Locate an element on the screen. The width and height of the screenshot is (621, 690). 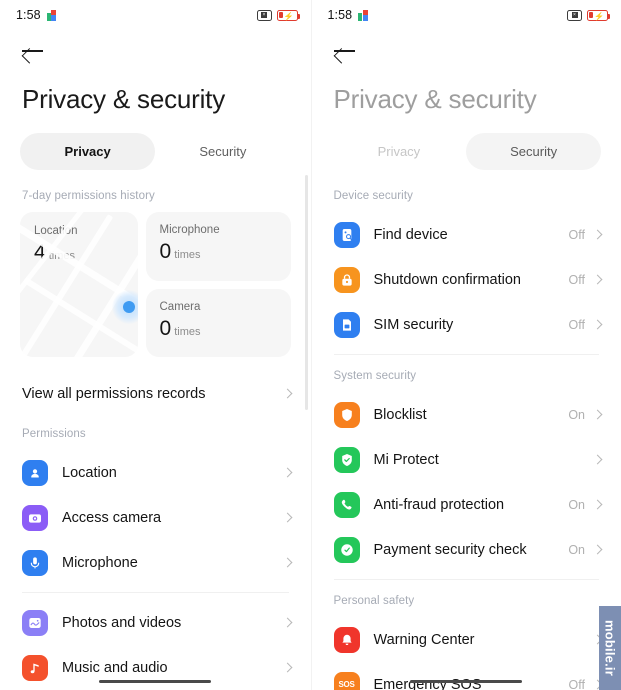
security-row-emergency-sos: SOS Emergency SOS Off is located at coordinates (466, 676).